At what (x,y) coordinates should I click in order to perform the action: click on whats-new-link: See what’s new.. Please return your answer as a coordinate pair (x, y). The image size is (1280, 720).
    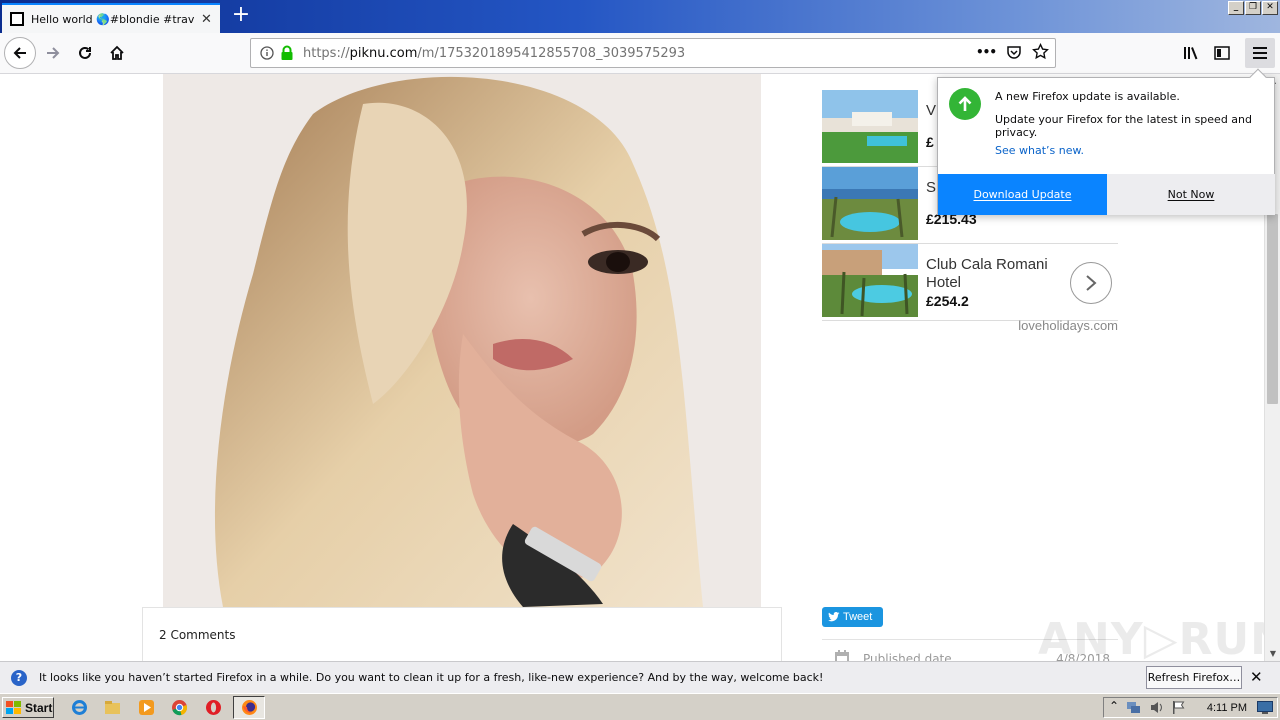
    Looking at the image, I should click on (1039, 150).